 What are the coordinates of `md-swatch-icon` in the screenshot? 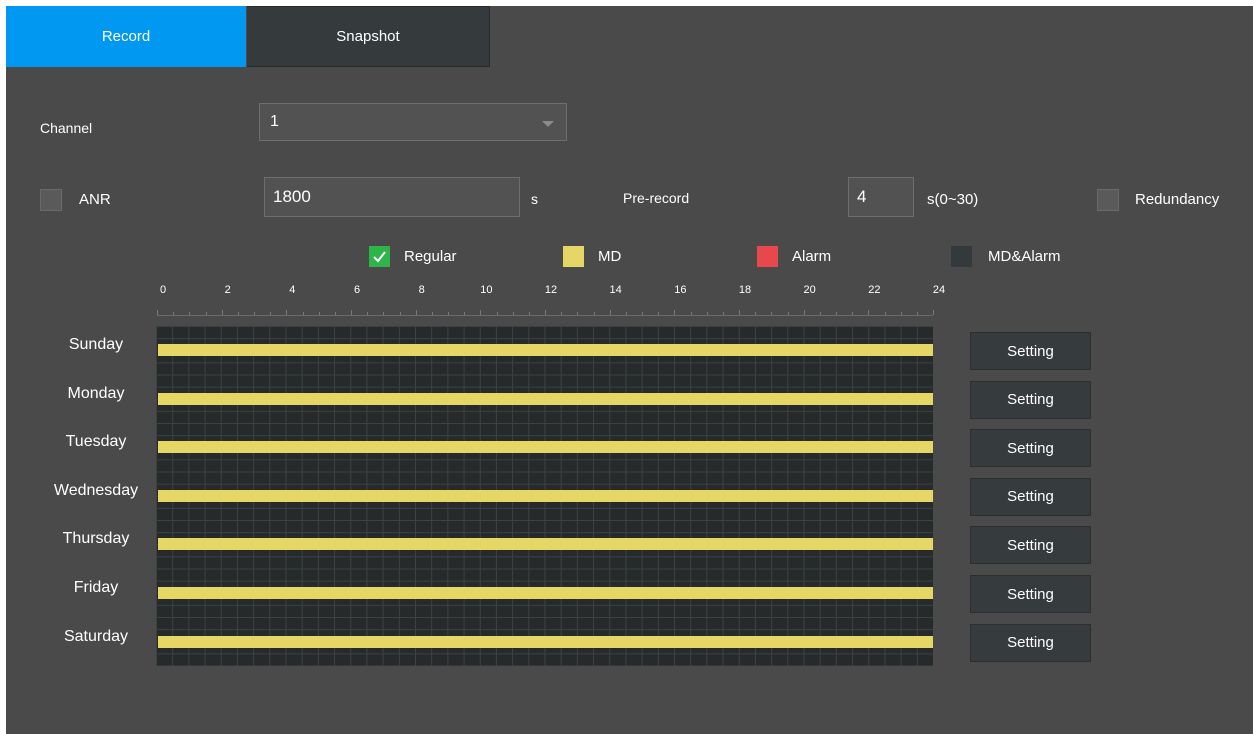 It's located at (573, 256).